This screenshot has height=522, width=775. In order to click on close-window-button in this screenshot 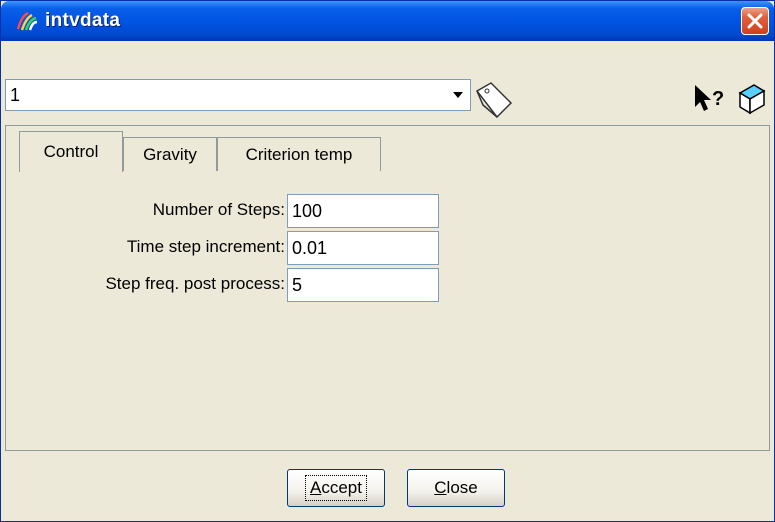, I will do `click(755, 21)`.